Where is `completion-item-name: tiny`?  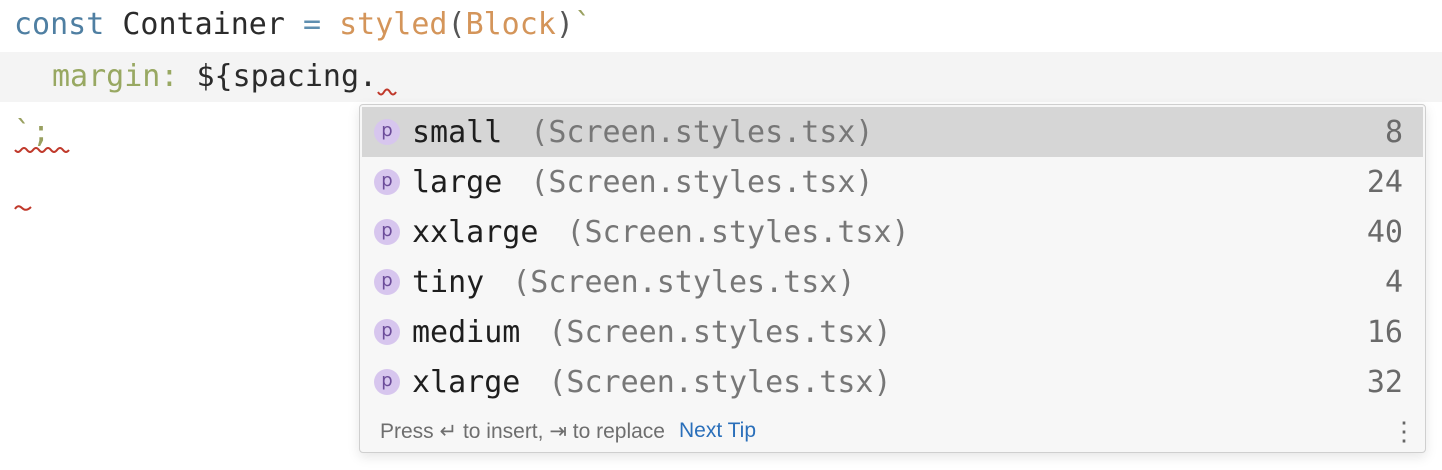 completion-item-name: tiny is located at coordinates (448, 282).